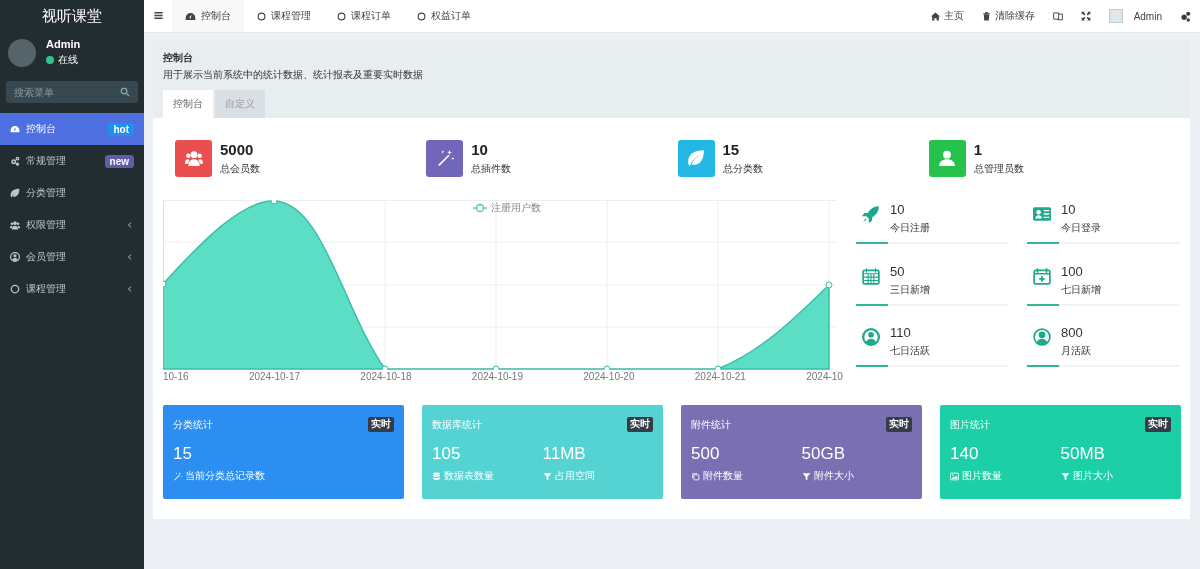 This screenshot has height=569, width=1200. Describe the element at coordinates (1135, 16) in the screenshot. I see `user-menu: Admin` at that location.